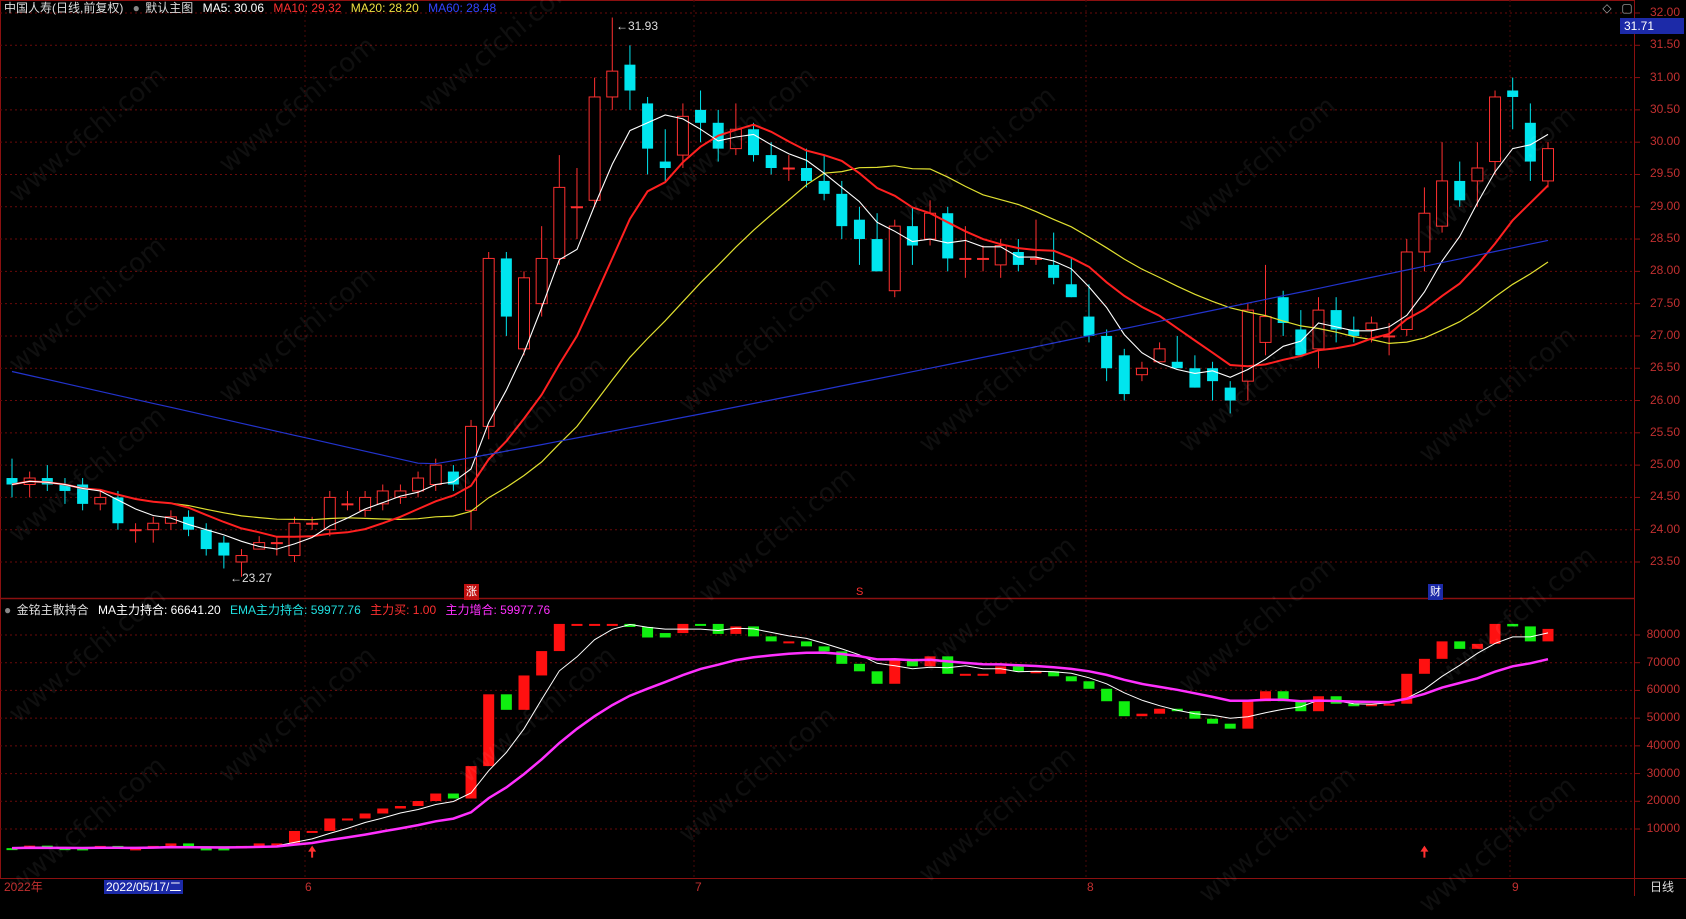 The image size is (1686, 919). What do you see at coordinates (1664, 399) in the screenshot?
I see `price-tick-label: 26.00` at bounding box center [1664, 399].